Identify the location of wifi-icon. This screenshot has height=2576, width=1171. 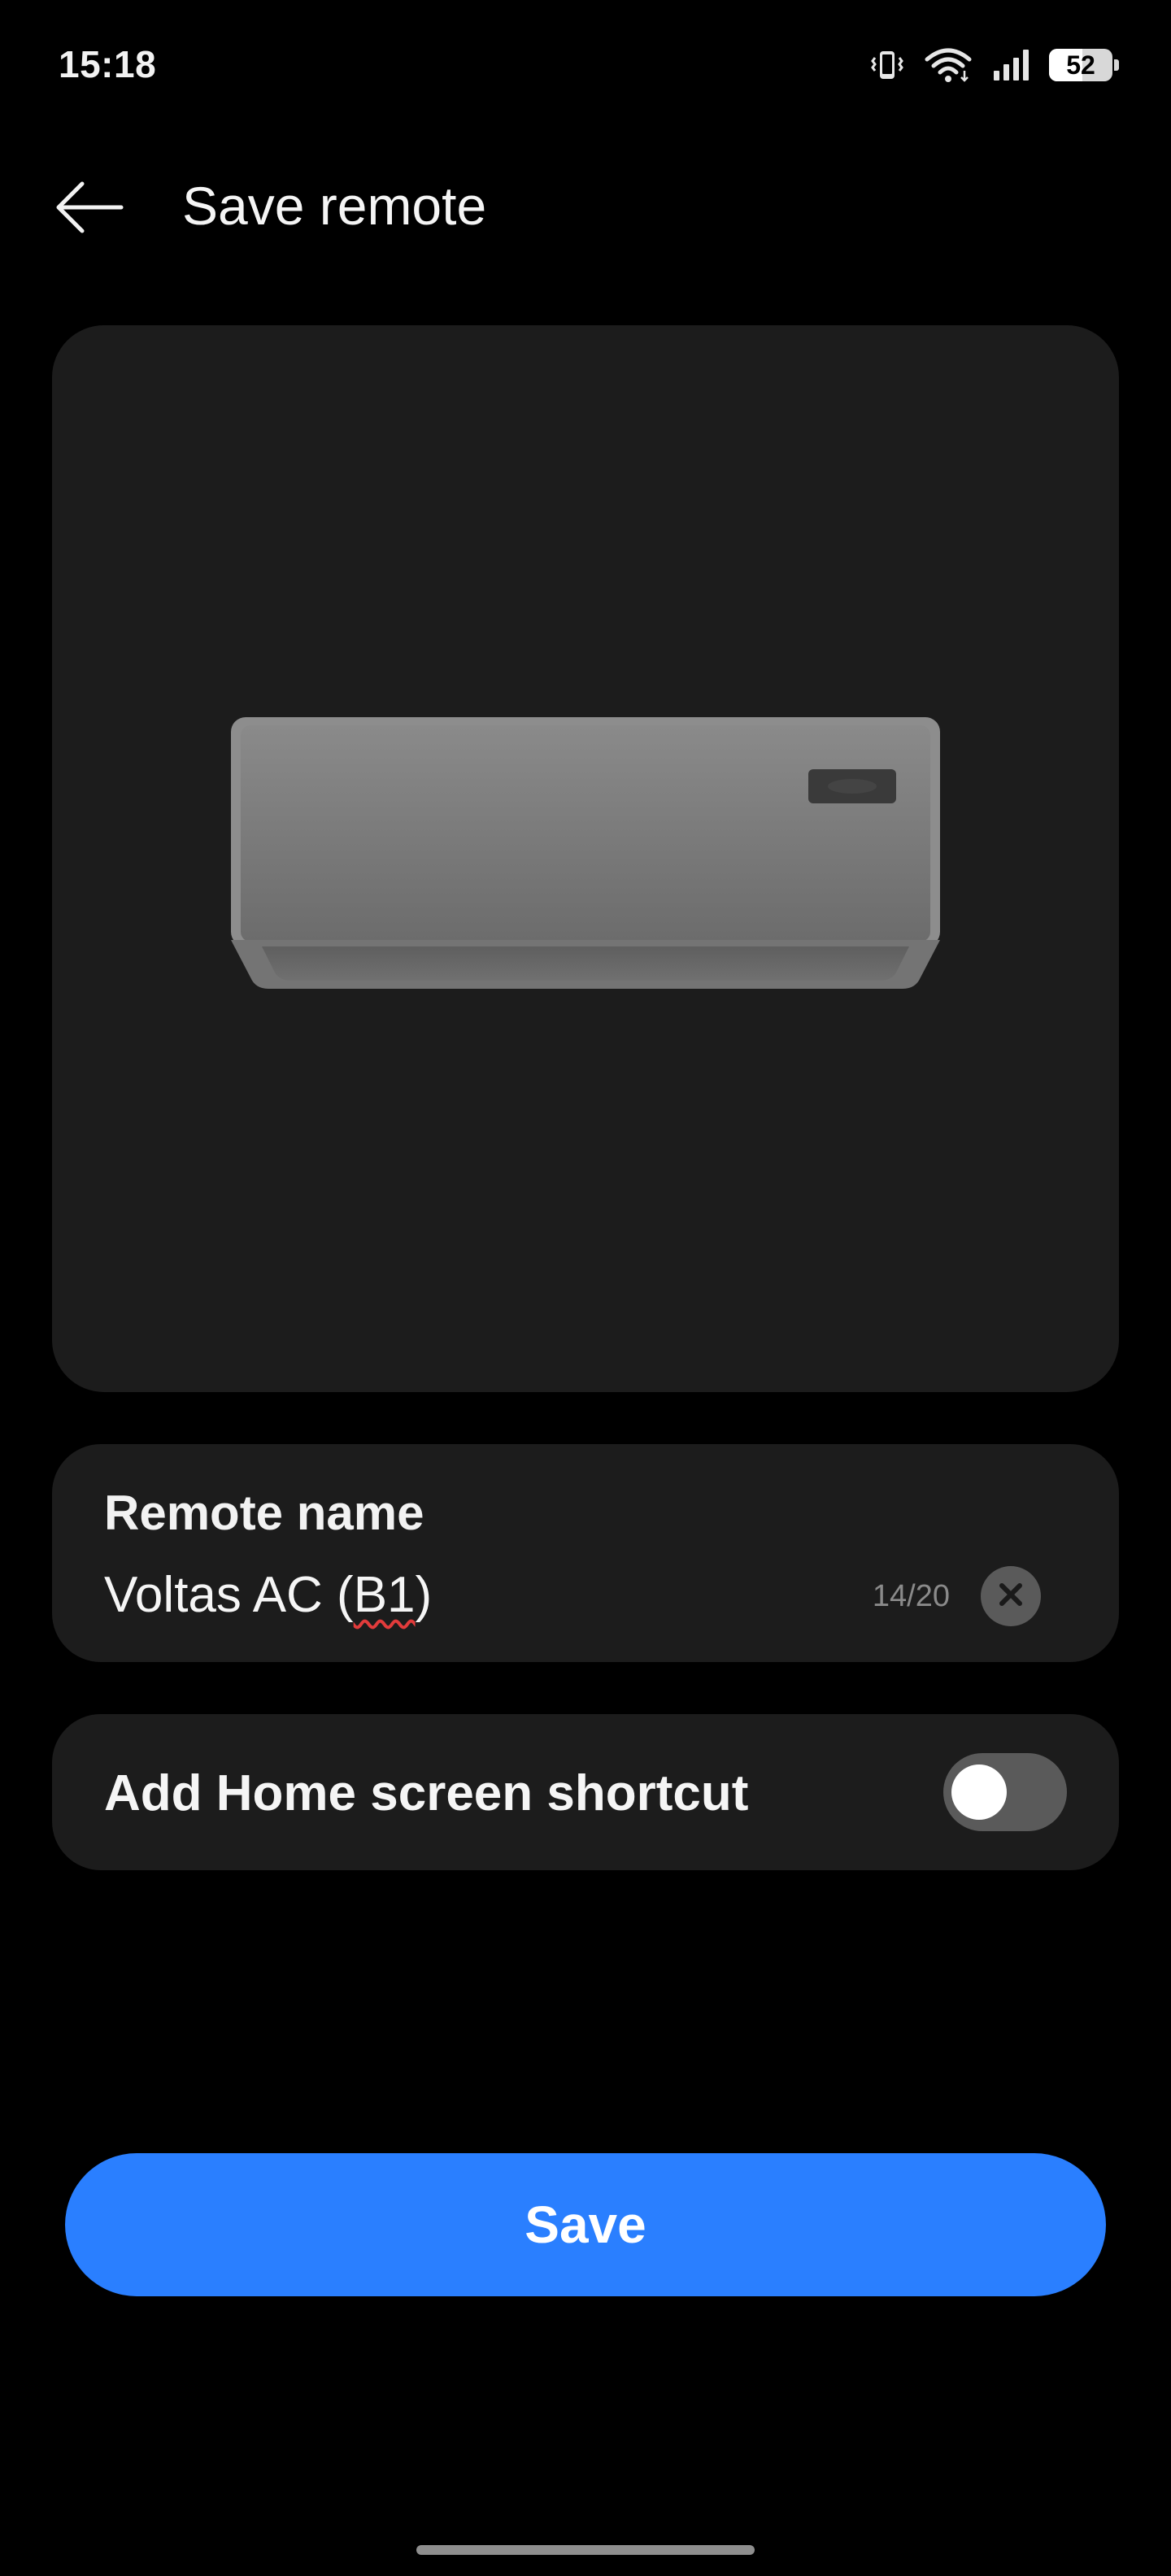
(949, 65).